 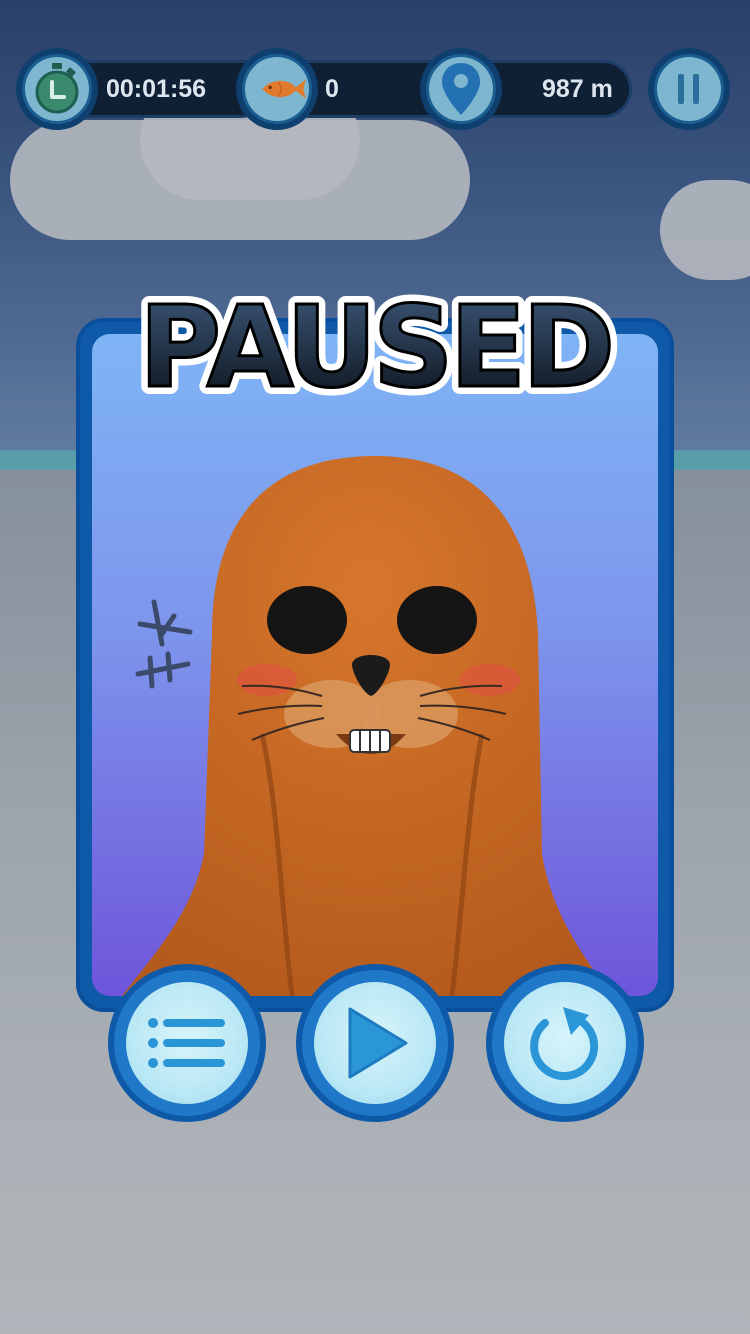 I want to click on restart-button, so click(x=565, y=1043).